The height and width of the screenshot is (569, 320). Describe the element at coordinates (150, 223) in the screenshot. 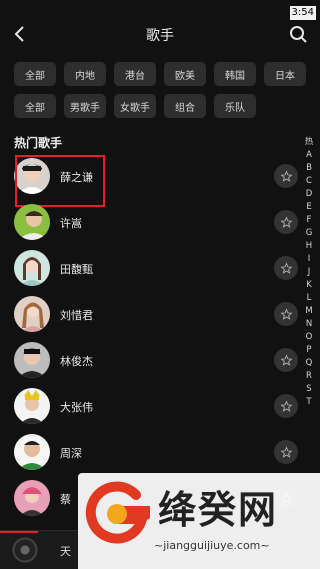

I see `singer-row: 许嵩` at that location.